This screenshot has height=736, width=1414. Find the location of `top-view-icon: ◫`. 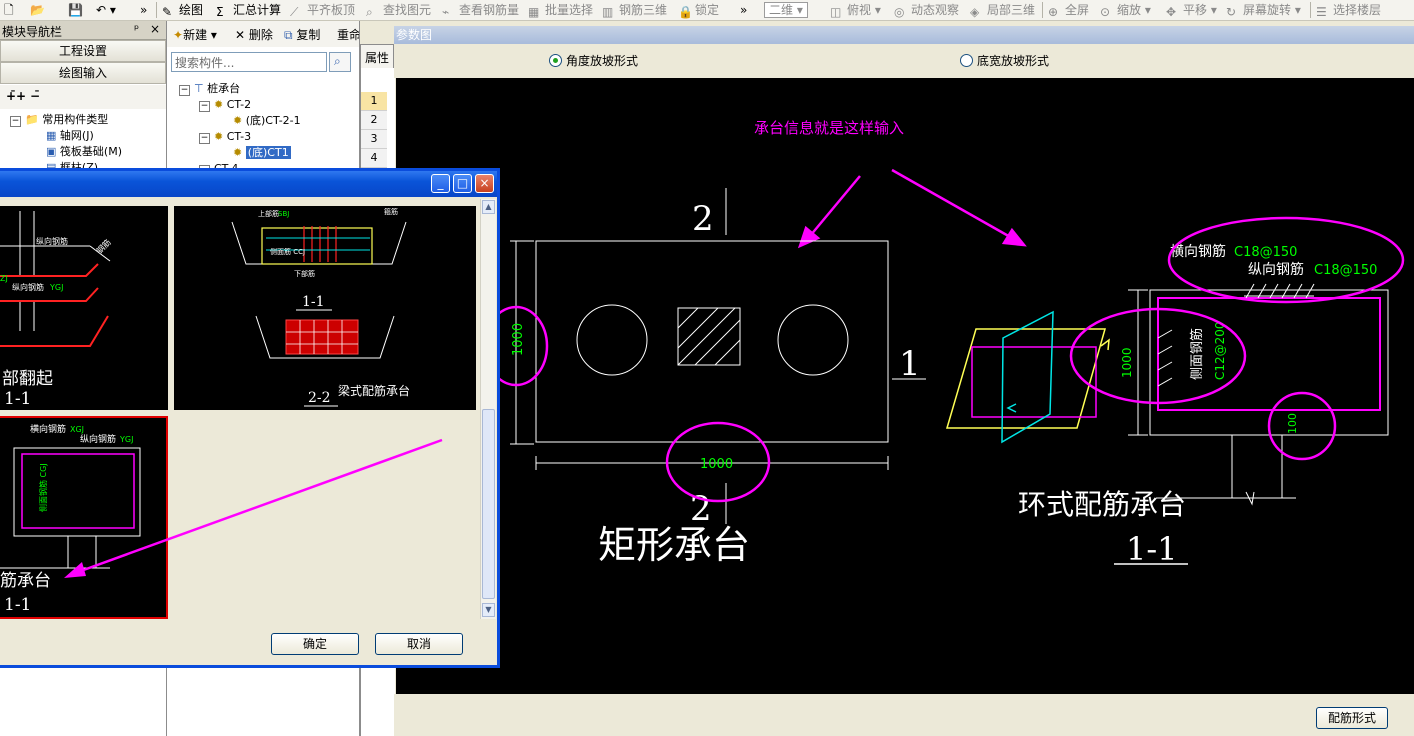

top-view-icon: ◫ is located at coordinates (836, 12).